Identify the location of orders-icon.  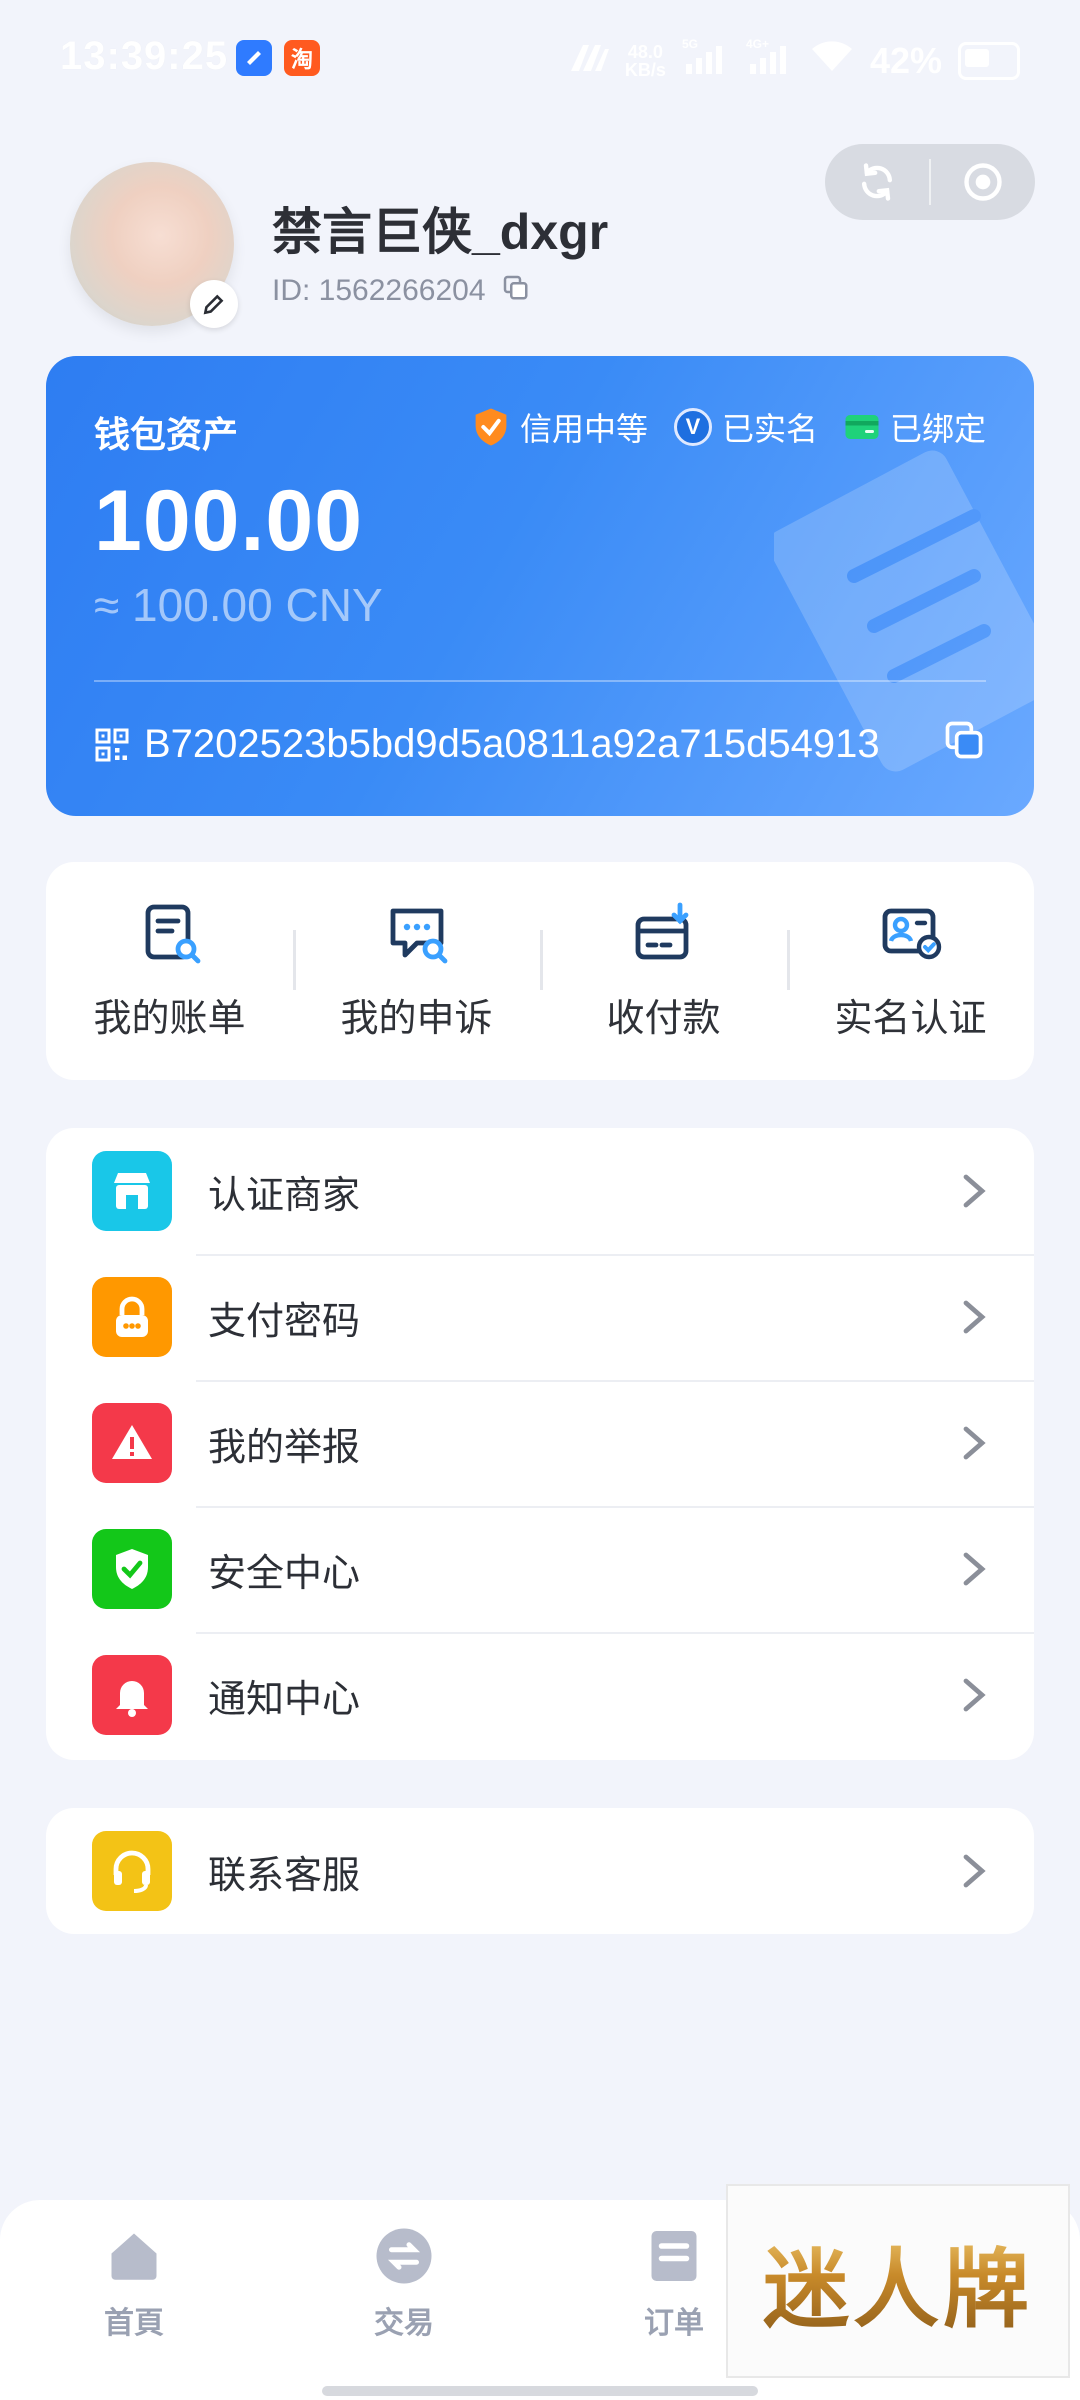
(674, 2256).